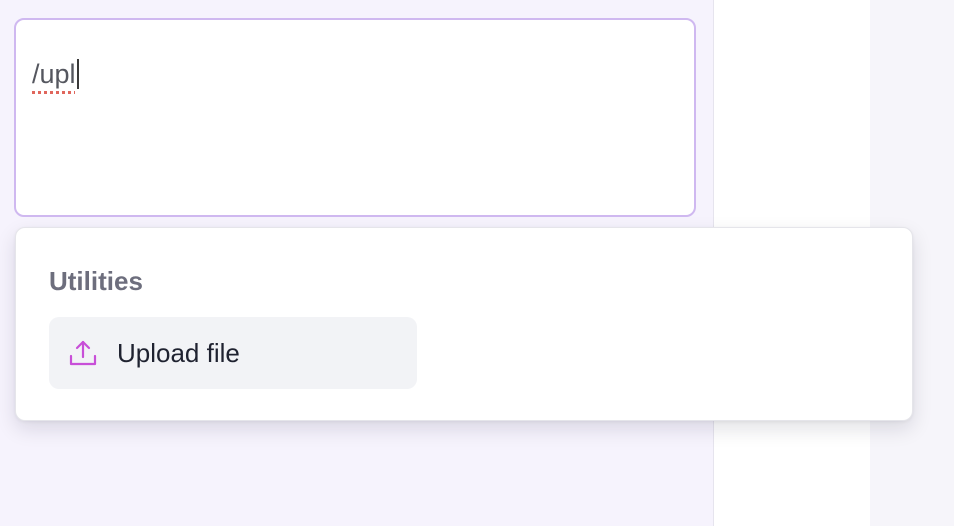 Image resolution: width=954 pixels, height=526 pixels. What do you see at coordinates (83, 353) in the screenshot?
I see `upload-icon` at bounding box center [83, 353].